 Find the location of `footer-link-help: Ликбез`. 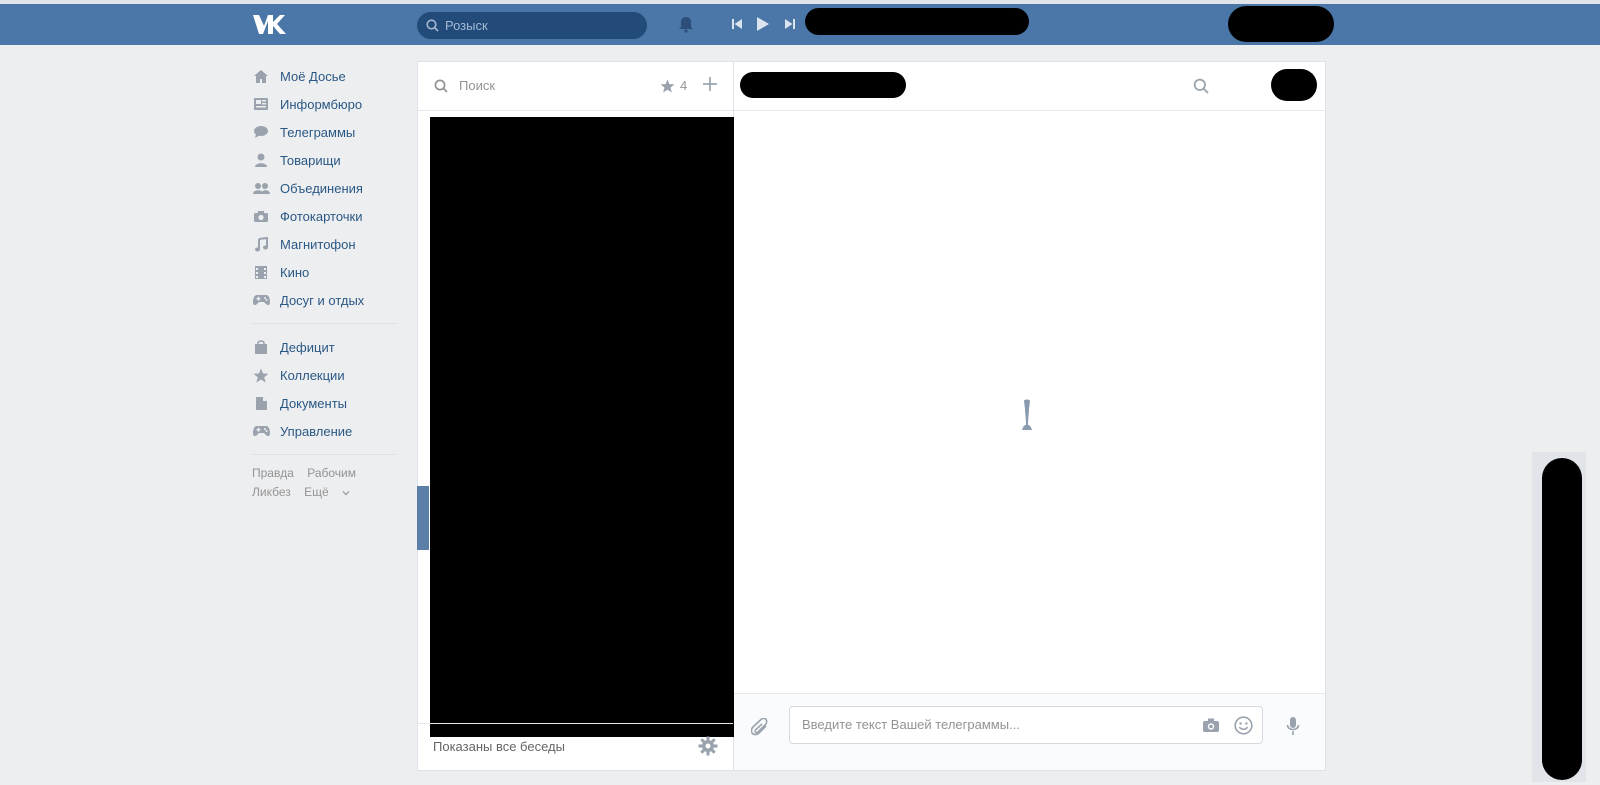

footer-link-help: Ликбез is located at coordinates (271, 492).